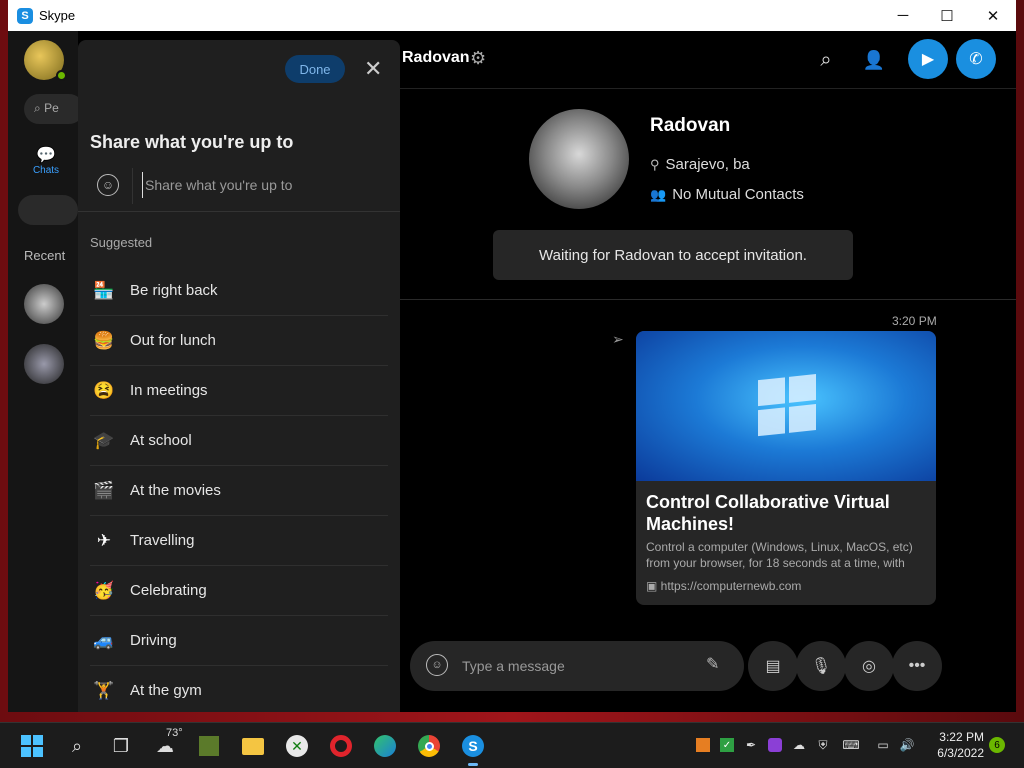  What do you see at coordinates (429, 746) in the screenshot?
I see `chrome-icon` at bounding box center [429, 746].